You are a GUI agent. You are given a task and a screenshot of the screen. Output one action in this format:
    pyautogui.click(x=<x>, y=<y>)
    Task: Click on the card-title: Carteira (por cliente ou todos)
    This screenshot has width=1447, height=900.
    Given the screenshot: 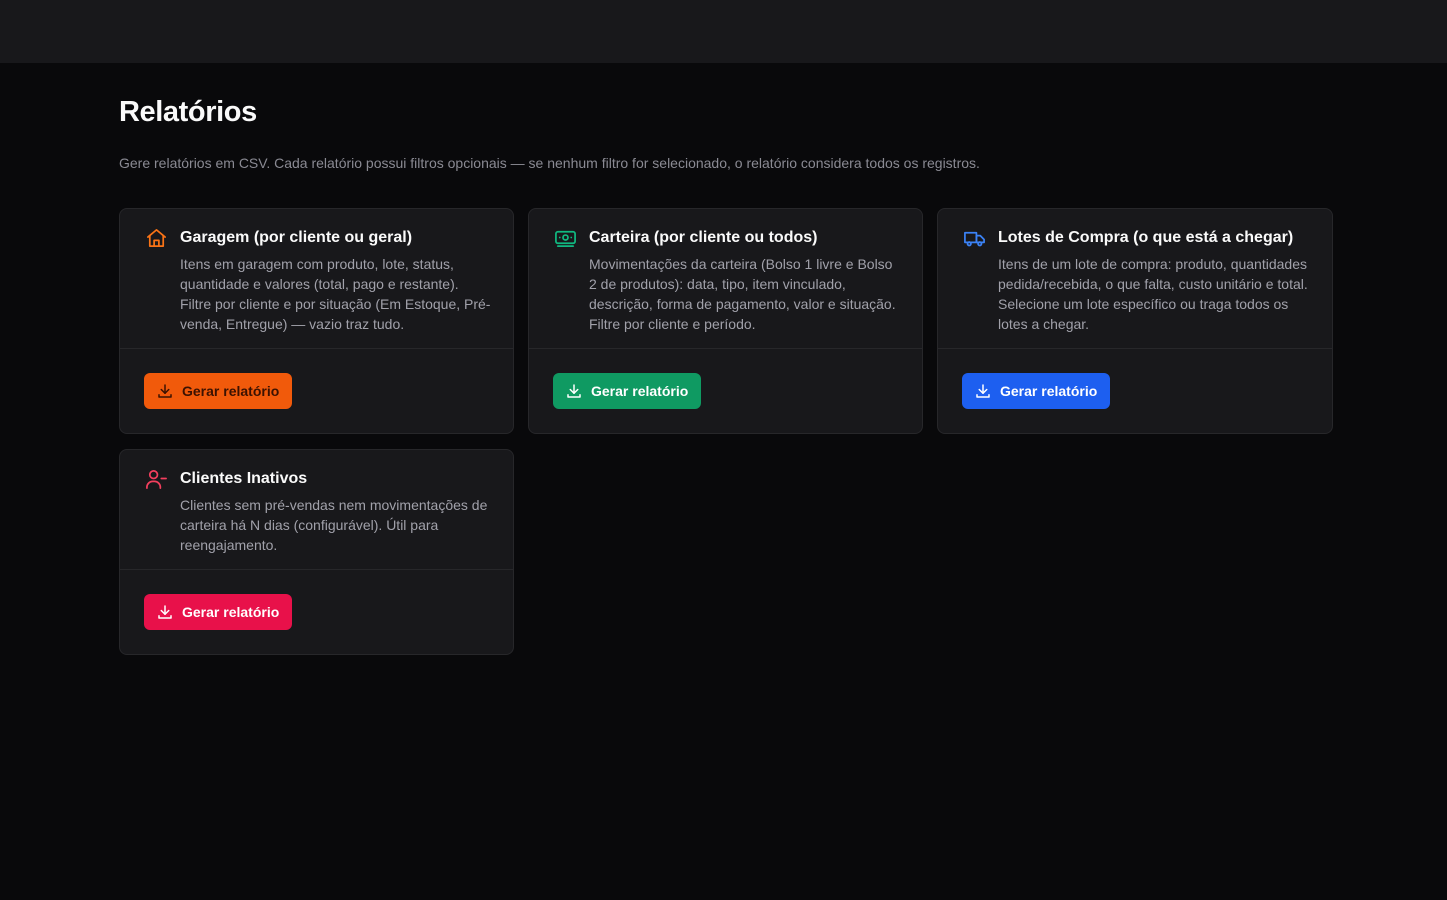 What is the action you would take?
    pyautogui.click(x=703, y=237)
    